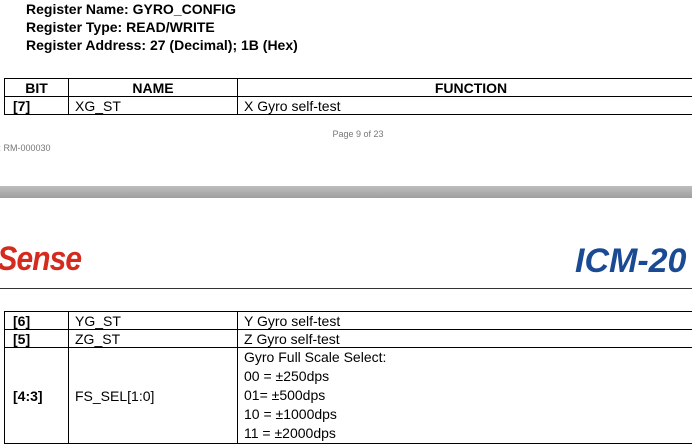 Image resolution: width=692 pixels, height=444 pixels. Describe the element at coordinates (120, 27) in the screenshot. I see `register-type: Register Type: READ/WRITE` at that location.